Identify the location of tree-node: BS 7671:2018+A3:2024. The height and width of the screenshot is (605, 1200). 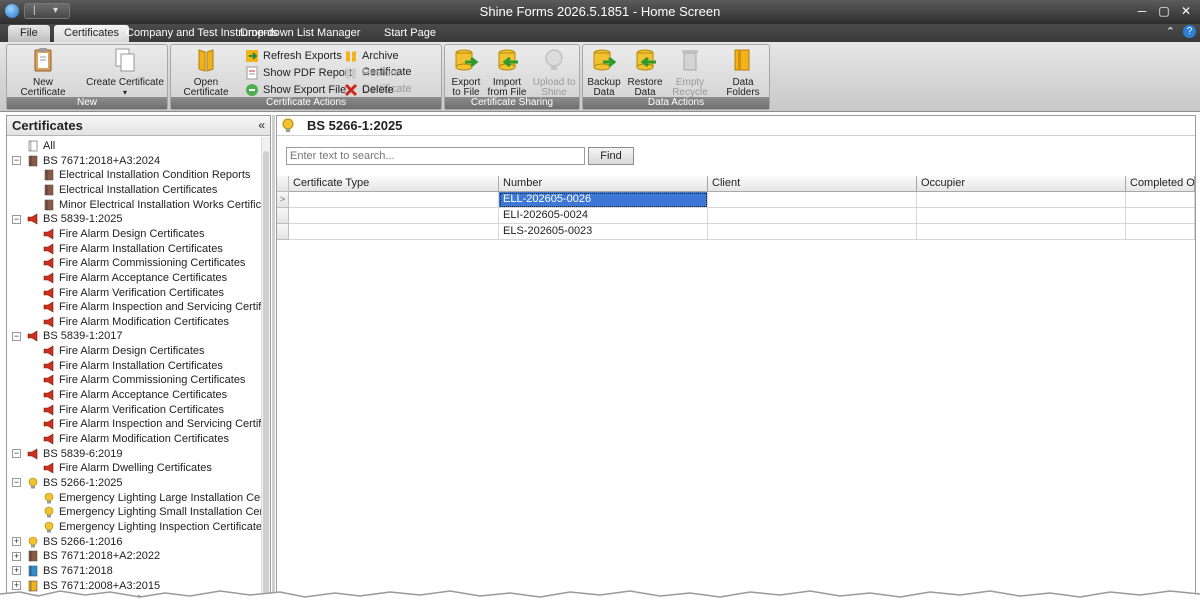
(93, 161).